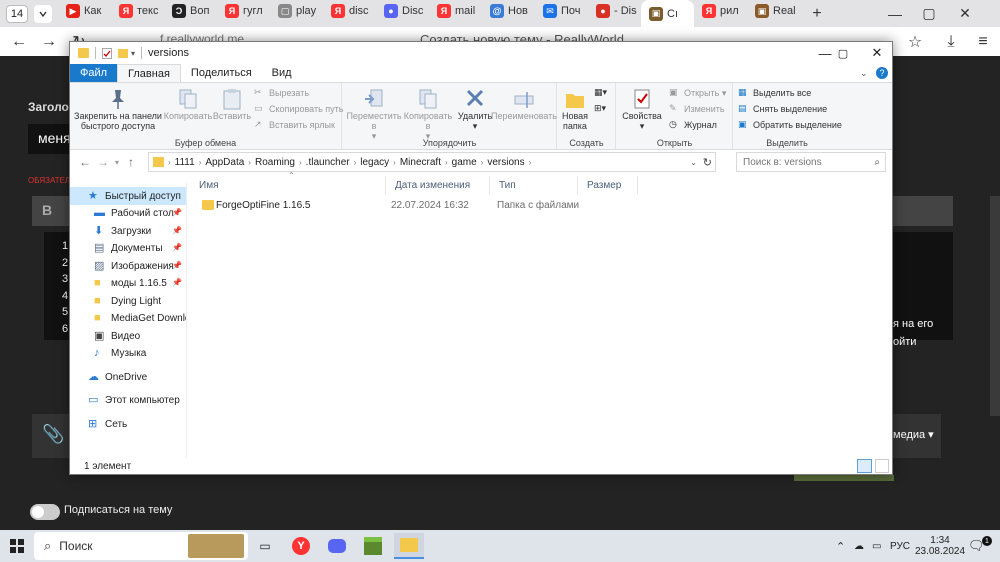 This screenshot has width=1000, height=562. Describe the element at coordinates (402, 11) in the screenshot. I see `browser-tab: ● Disc` at that location.